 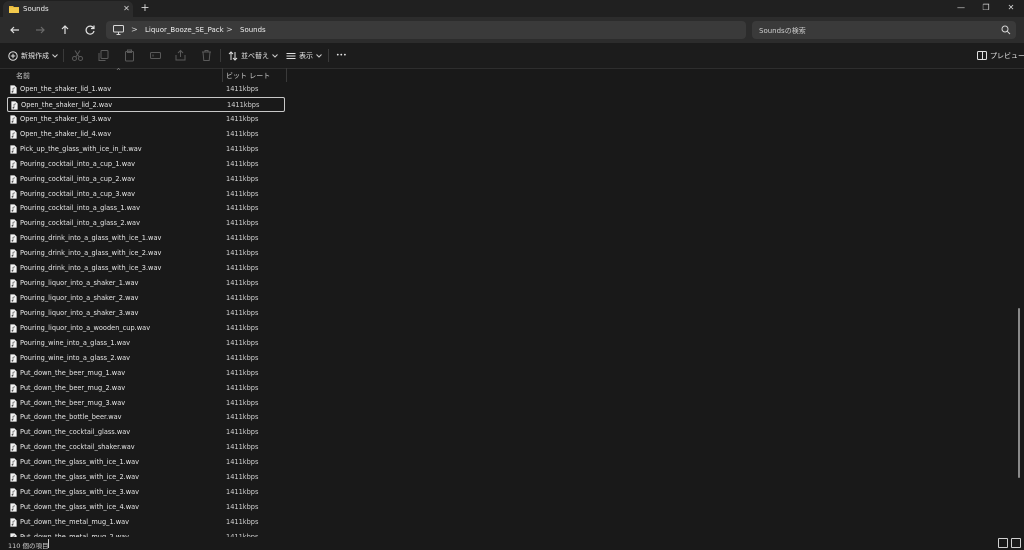 What do you see at coordinates (129, 55) in the screenshot?
I see `paste-icon` at bounding box center [129, 55].